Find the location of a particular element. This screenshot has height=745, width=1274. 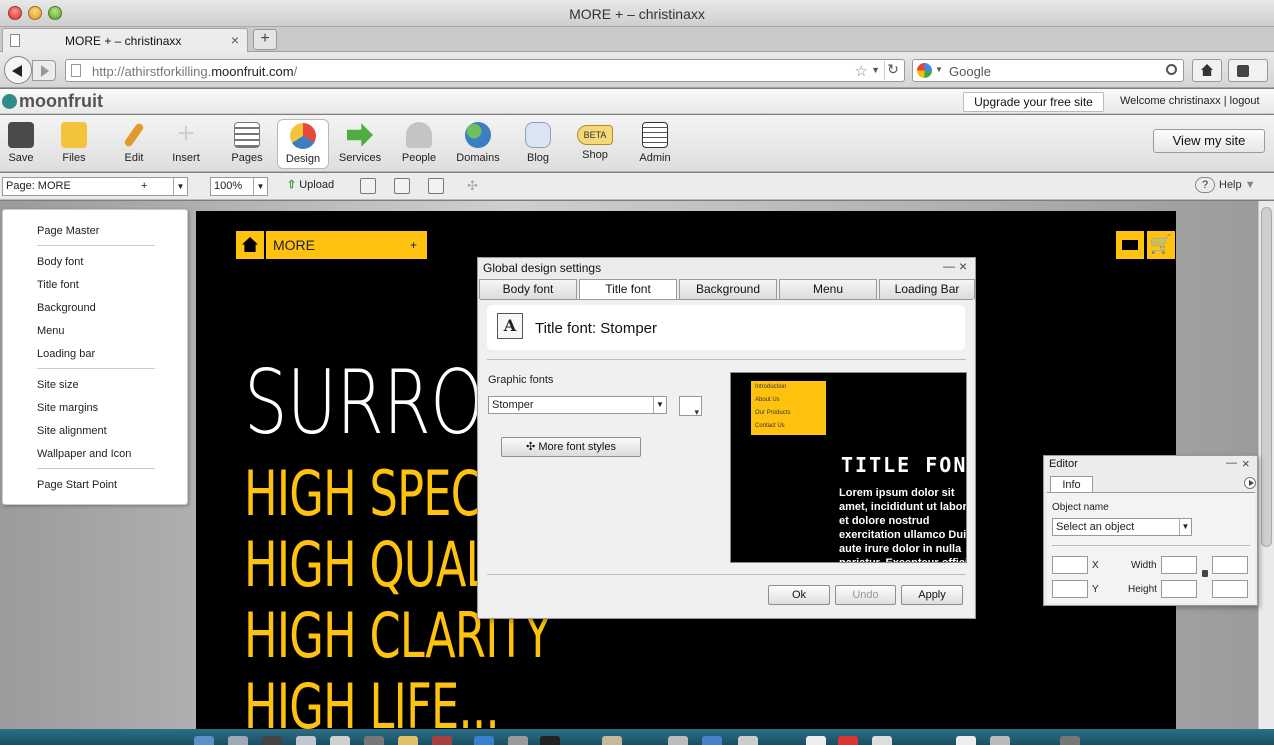

design-item-site-size: Site size is located at coordinates (58, 385).